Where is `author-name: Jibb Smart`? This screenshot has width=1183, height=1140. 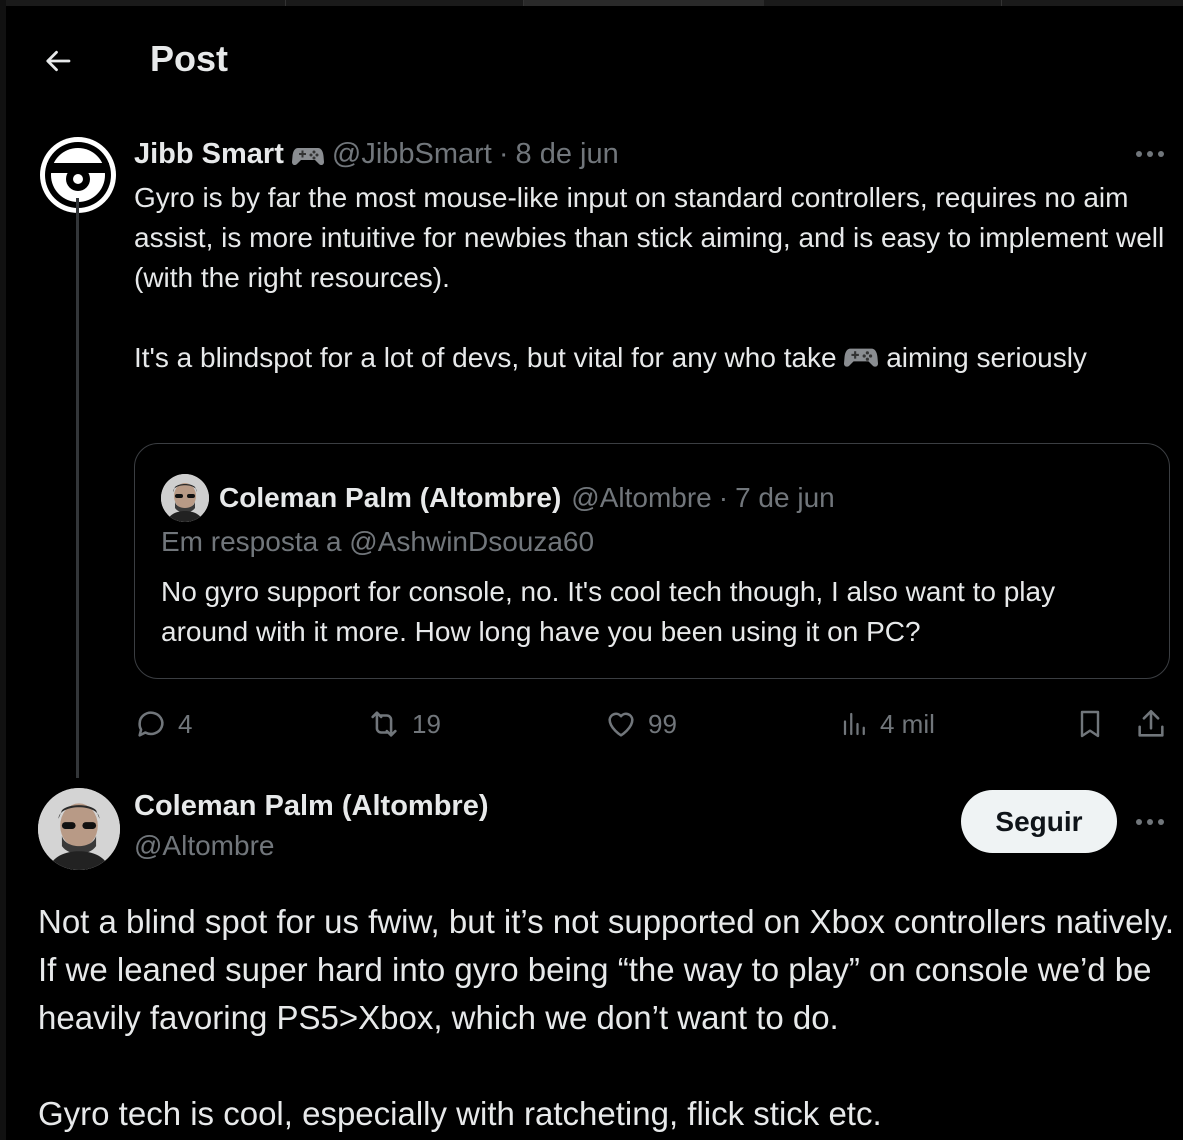 author-name: Jibb Smart is located at coordinates (209, 154).